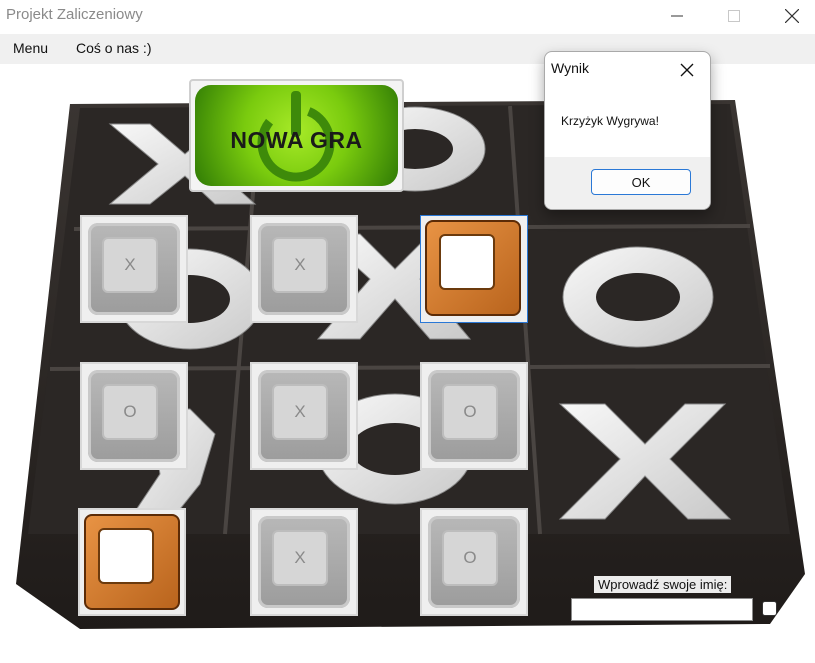  I want to click on close-button, so click(792, 16).